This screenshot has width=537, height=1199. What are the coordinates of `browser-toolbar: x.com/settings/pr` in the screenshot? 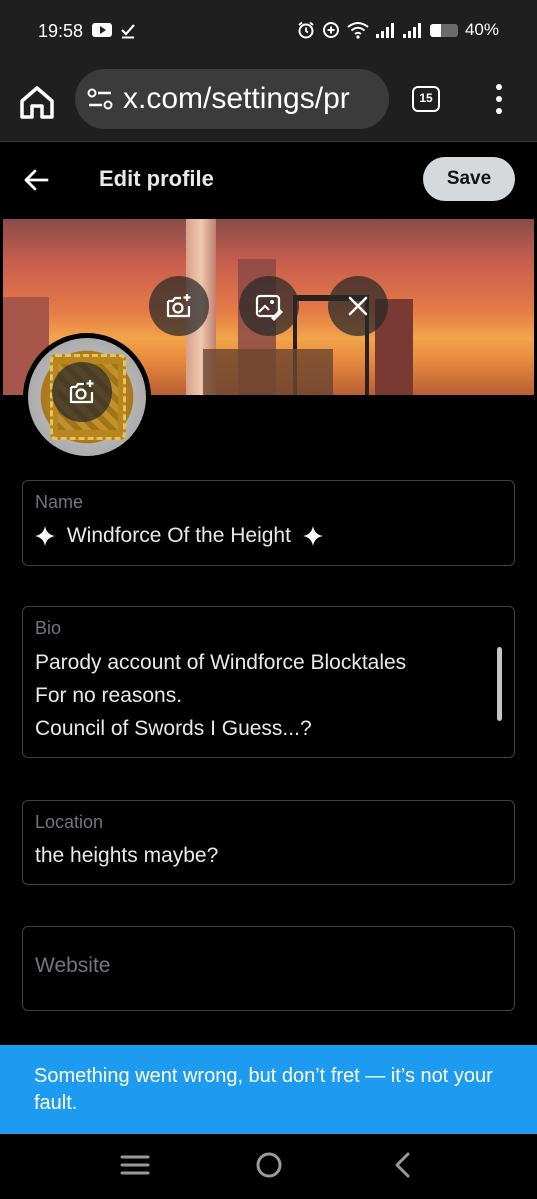 It's located at (268, 102).